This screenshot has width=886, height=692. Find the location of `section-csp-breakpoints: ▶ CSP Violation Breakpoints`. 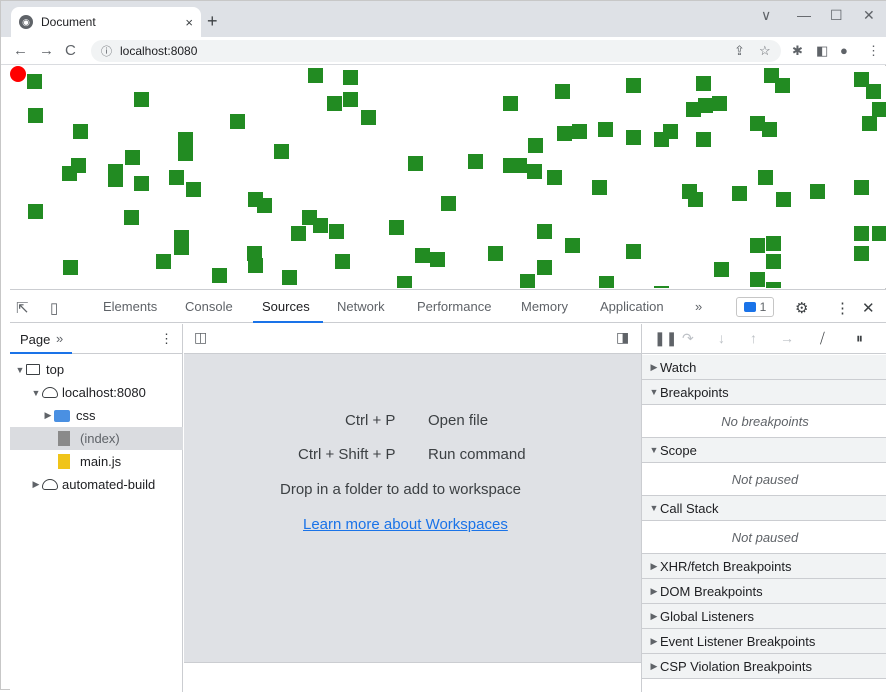

section-csp-breakpoints: ▶ CSP Violation Breakpoints is located at coordinates (764, 666).